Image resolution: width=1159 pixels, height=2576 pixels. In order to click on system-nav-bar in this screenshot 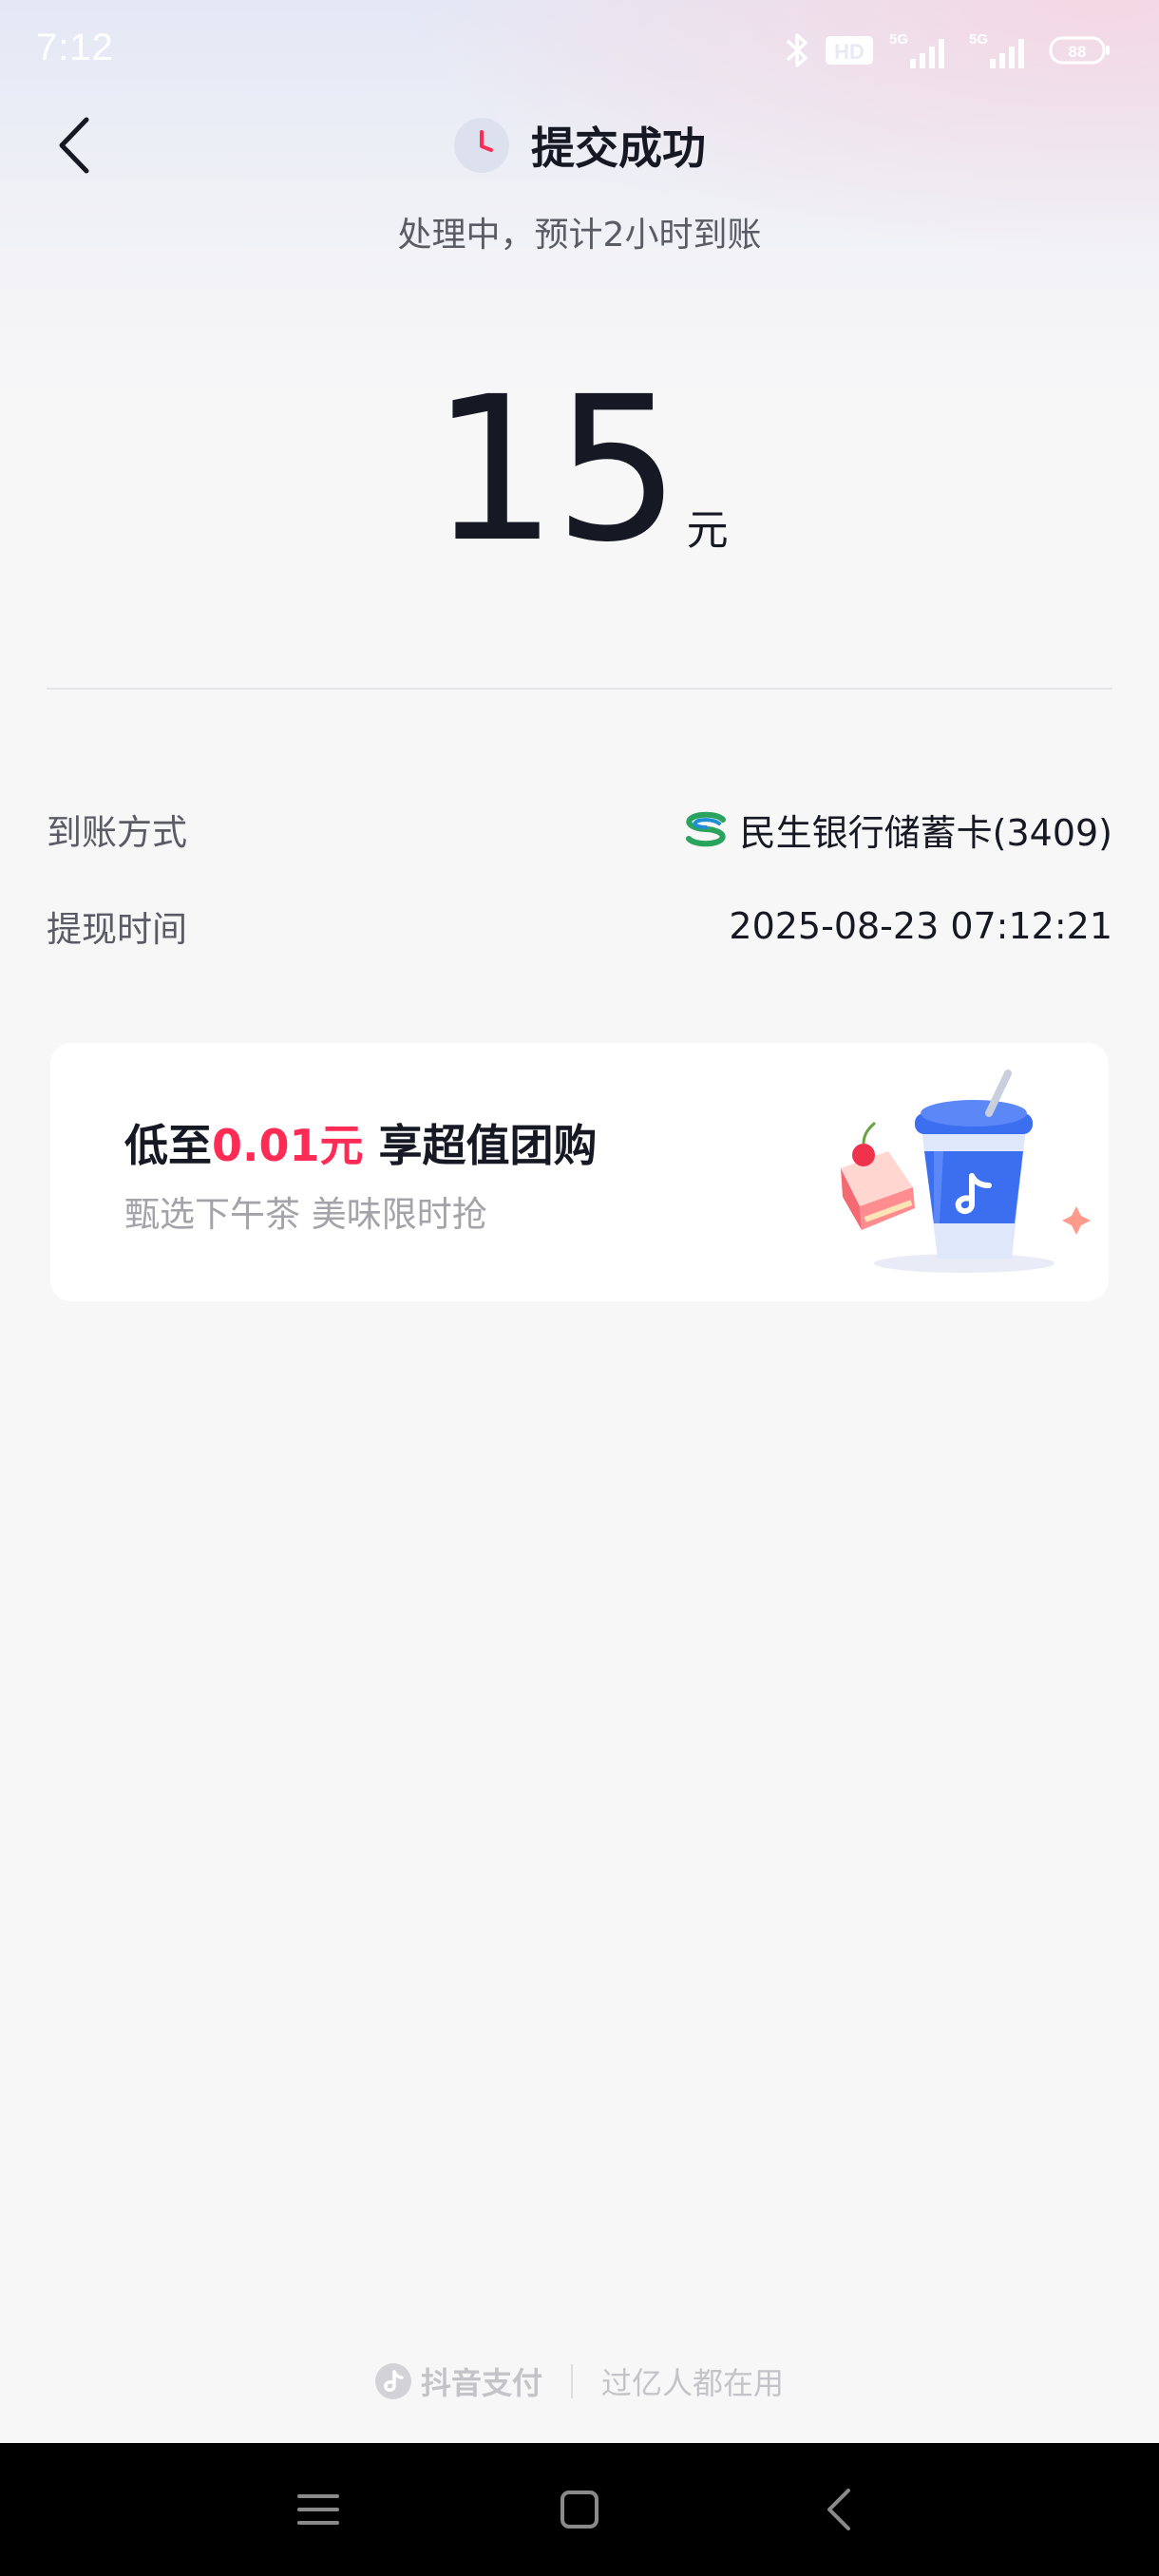, I will do `click(579, 2509)`.